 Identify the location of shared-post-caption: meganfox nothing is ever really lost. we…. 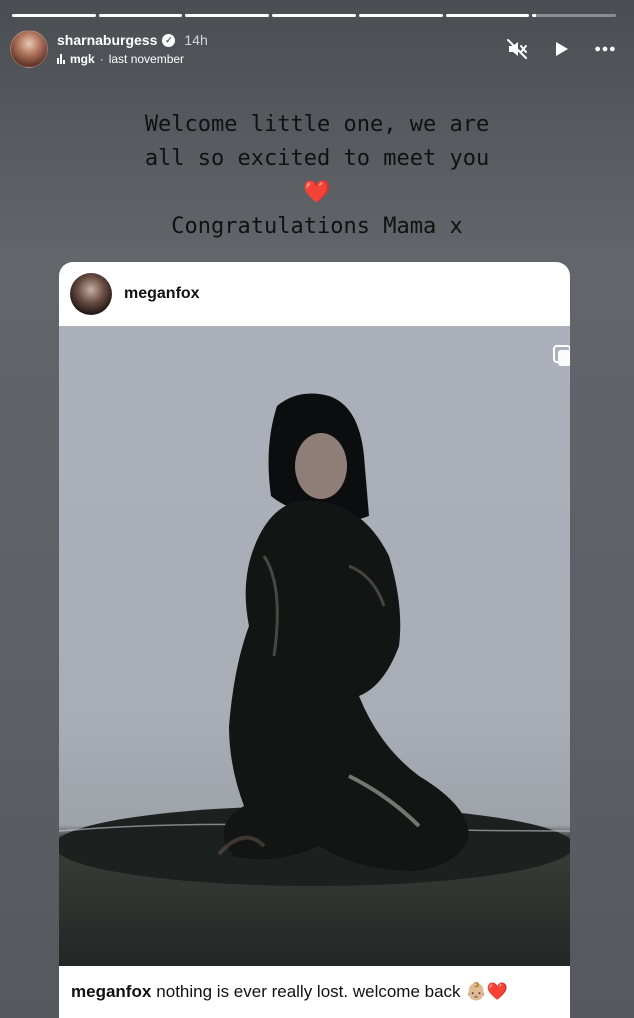
(314, 992).